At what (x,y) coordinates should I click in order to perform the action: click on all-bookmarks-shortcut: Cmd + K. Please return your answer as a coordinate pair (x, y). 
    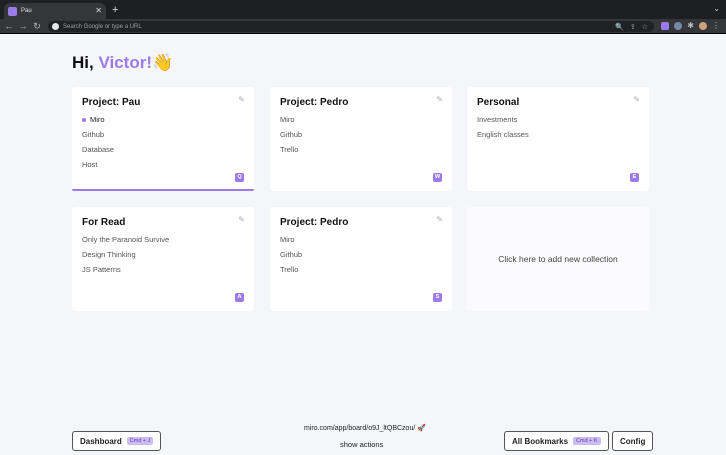
    Looking at the image, I should click on (587, 441).